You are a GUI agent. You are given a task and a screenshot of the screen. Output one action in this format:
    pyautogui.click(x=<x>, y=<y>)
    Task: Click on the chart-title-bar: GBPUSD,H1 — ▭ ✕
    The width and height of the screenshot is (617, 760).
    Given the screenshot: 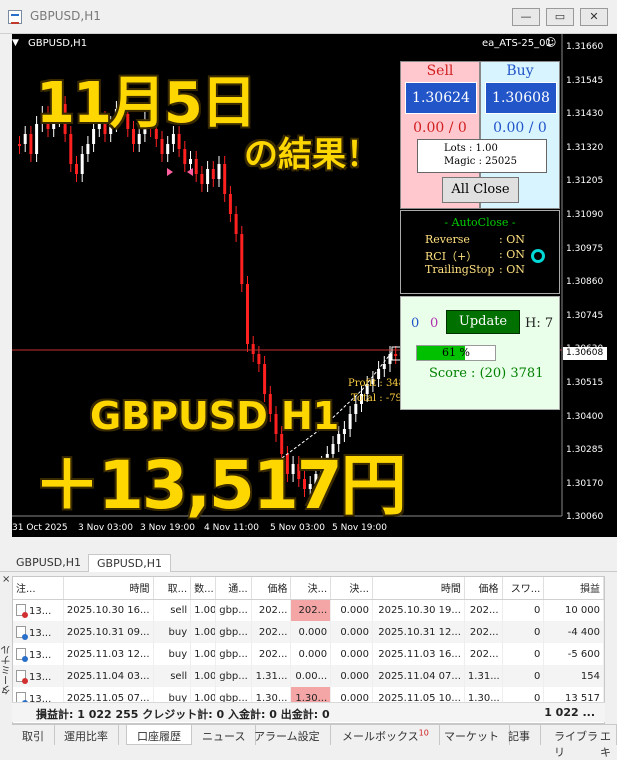 What is the action you would take?
    pyautogui.click(x=308, y=17)
    